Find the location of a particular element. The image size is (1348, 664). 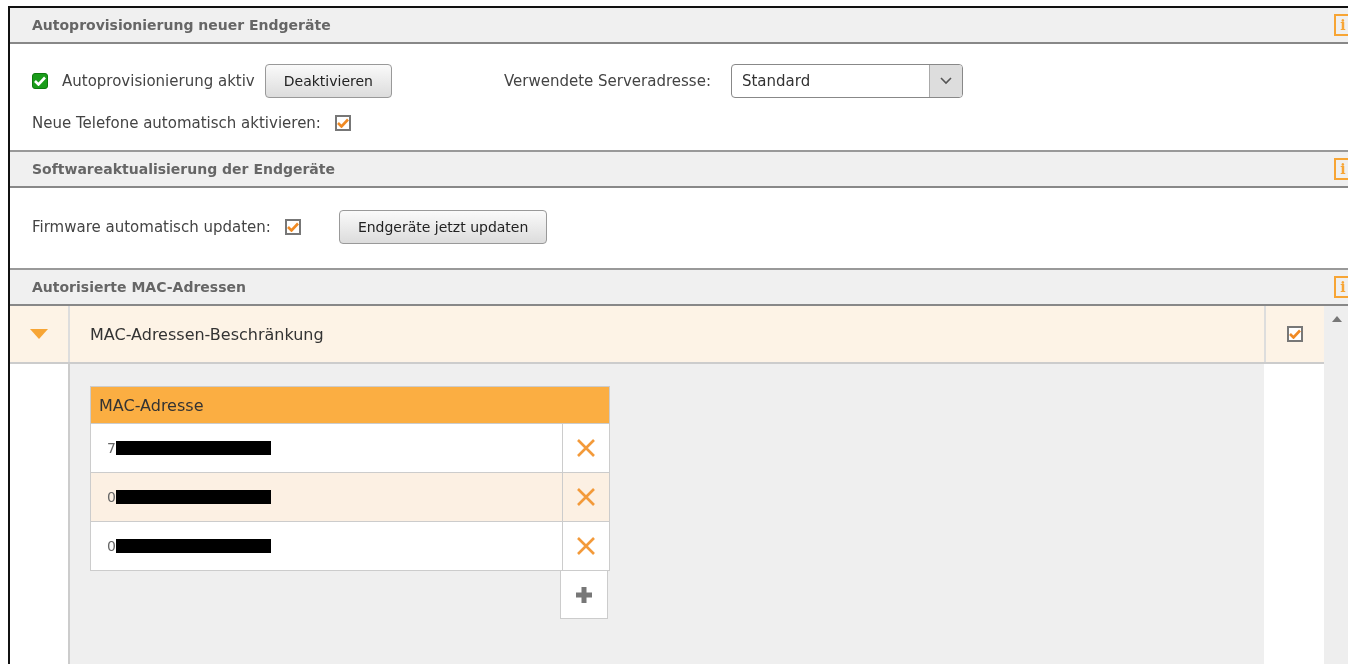

section-title: Autorisierte MAC-Adressen is located at coordinates (139, 287).